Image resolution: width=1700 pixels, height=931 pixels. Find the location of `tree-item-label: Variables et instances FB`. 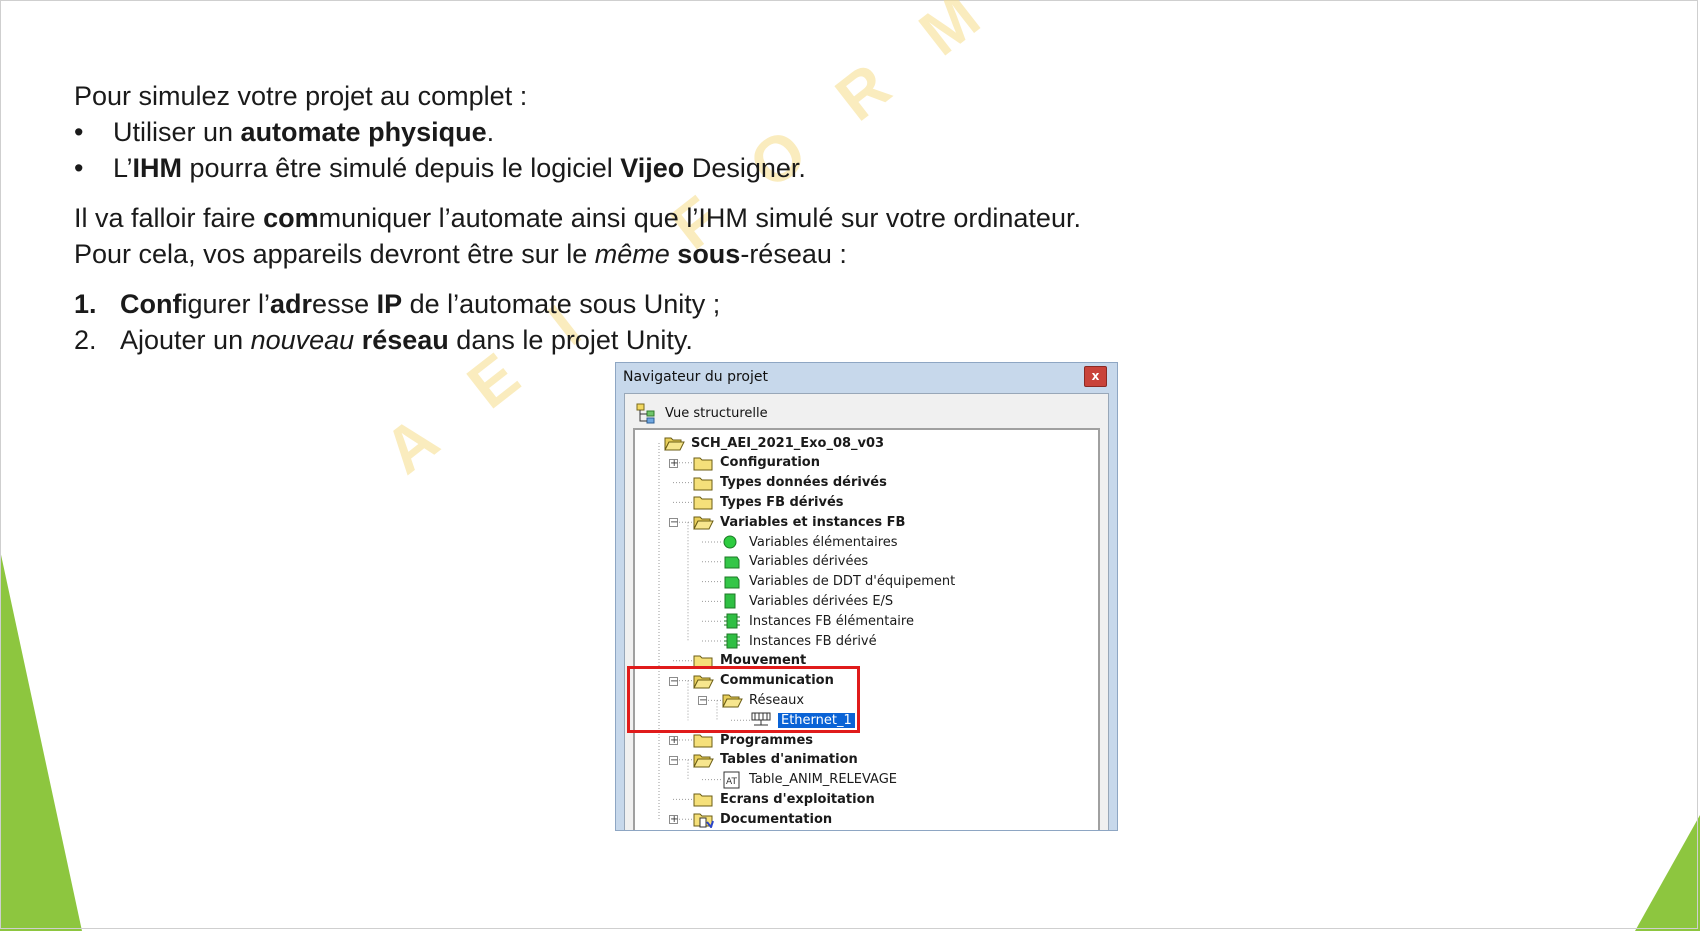

tree-item-label: Variables et instances FB is located at coordinates (813, 522).